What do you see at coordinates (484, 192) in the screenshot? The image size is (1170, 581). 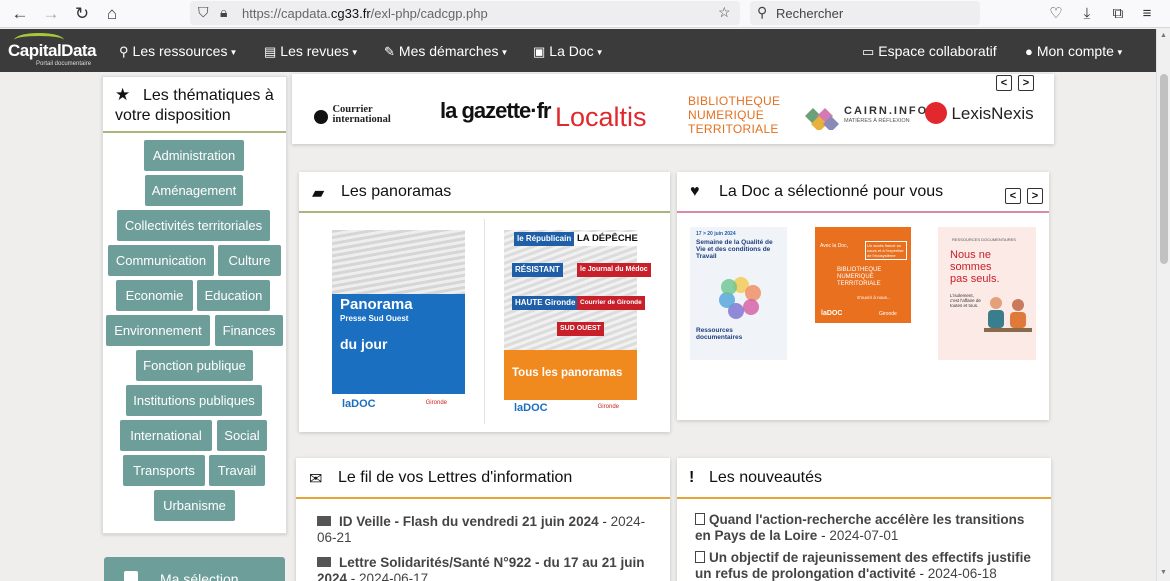 I see `panoramas-header: ▰ Les panoramas` at bounding box center [484, 192].